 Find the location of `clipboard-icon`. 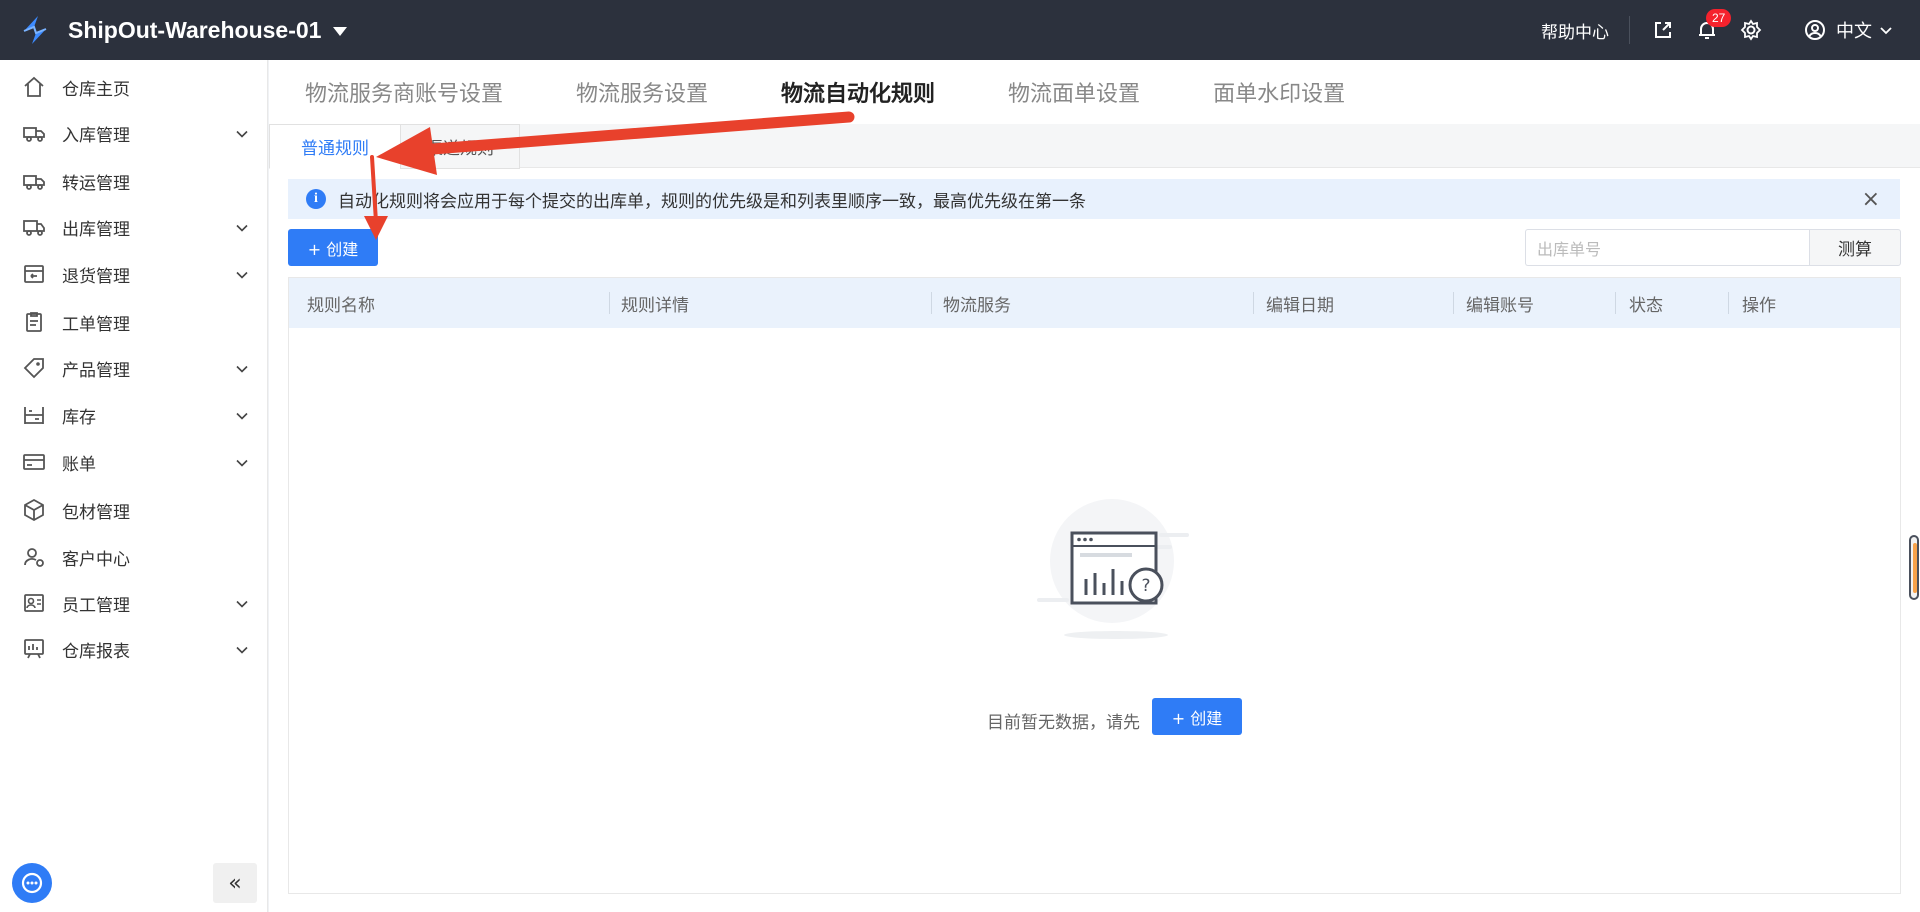

clipboard-icon is located at coordinates (34, 322).